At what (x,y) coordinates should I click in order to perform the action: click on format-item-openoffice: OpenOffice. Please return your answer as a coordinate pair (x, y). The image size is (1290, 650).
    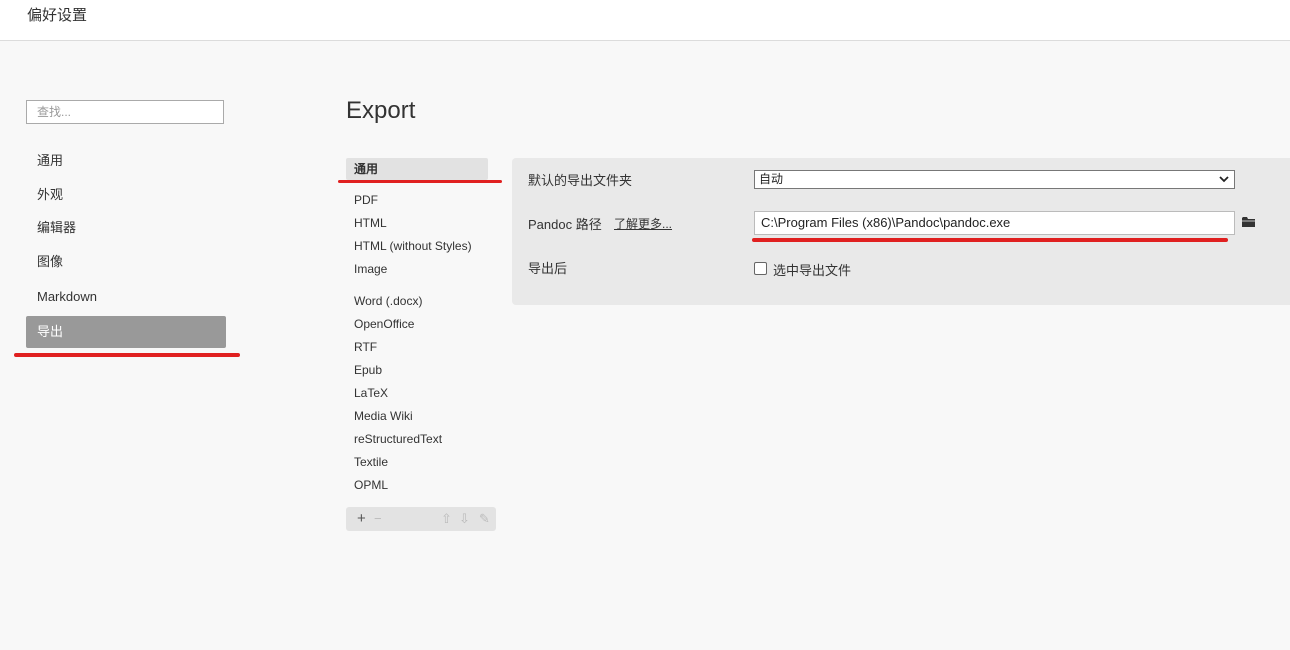
    Looking at the image, I should click on (417, 324).